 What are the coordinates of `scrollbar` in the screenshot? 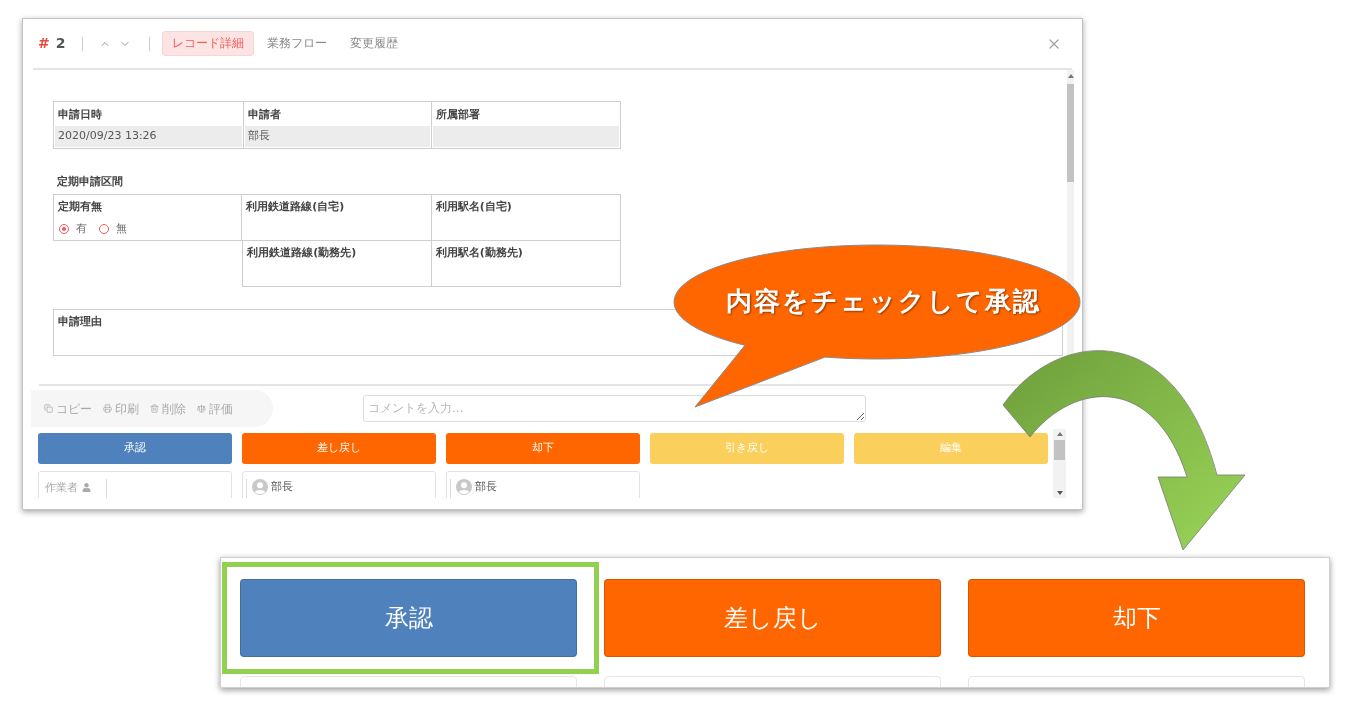 It's located at (1059, 463).